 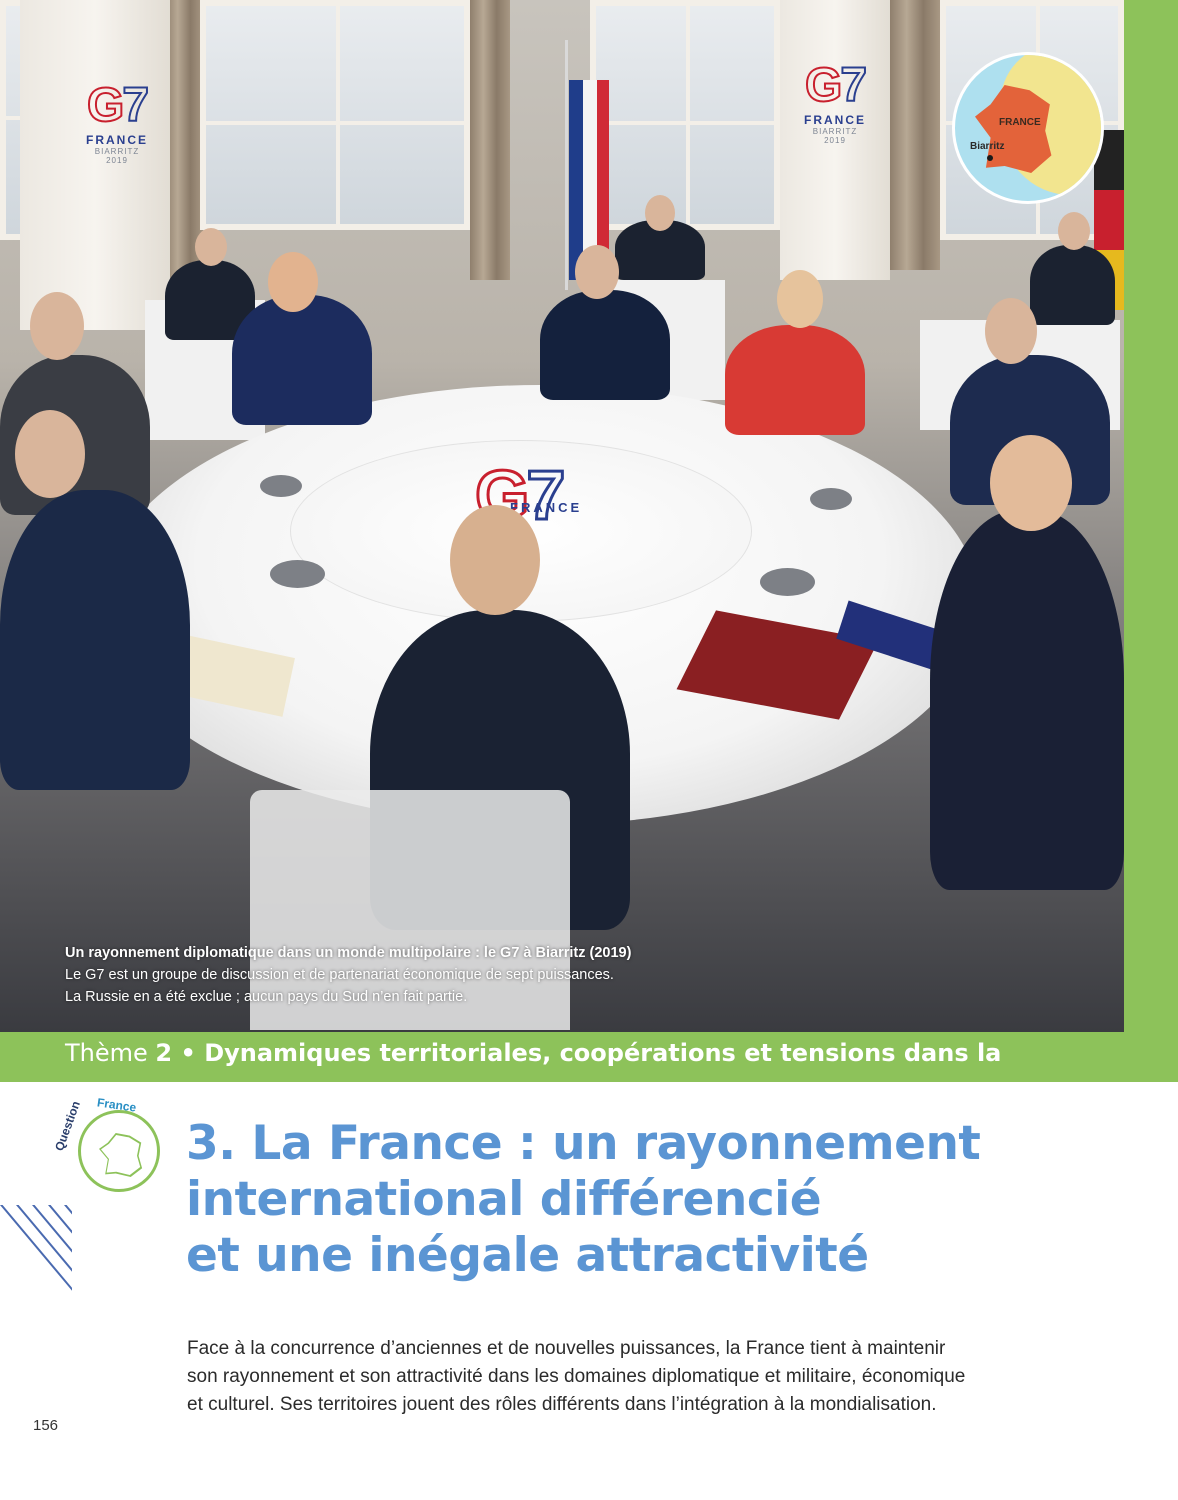 What do you see at coordinates (1072, 285) in the screenshot?
I see `delegate` at bounding box center [1072, 285].